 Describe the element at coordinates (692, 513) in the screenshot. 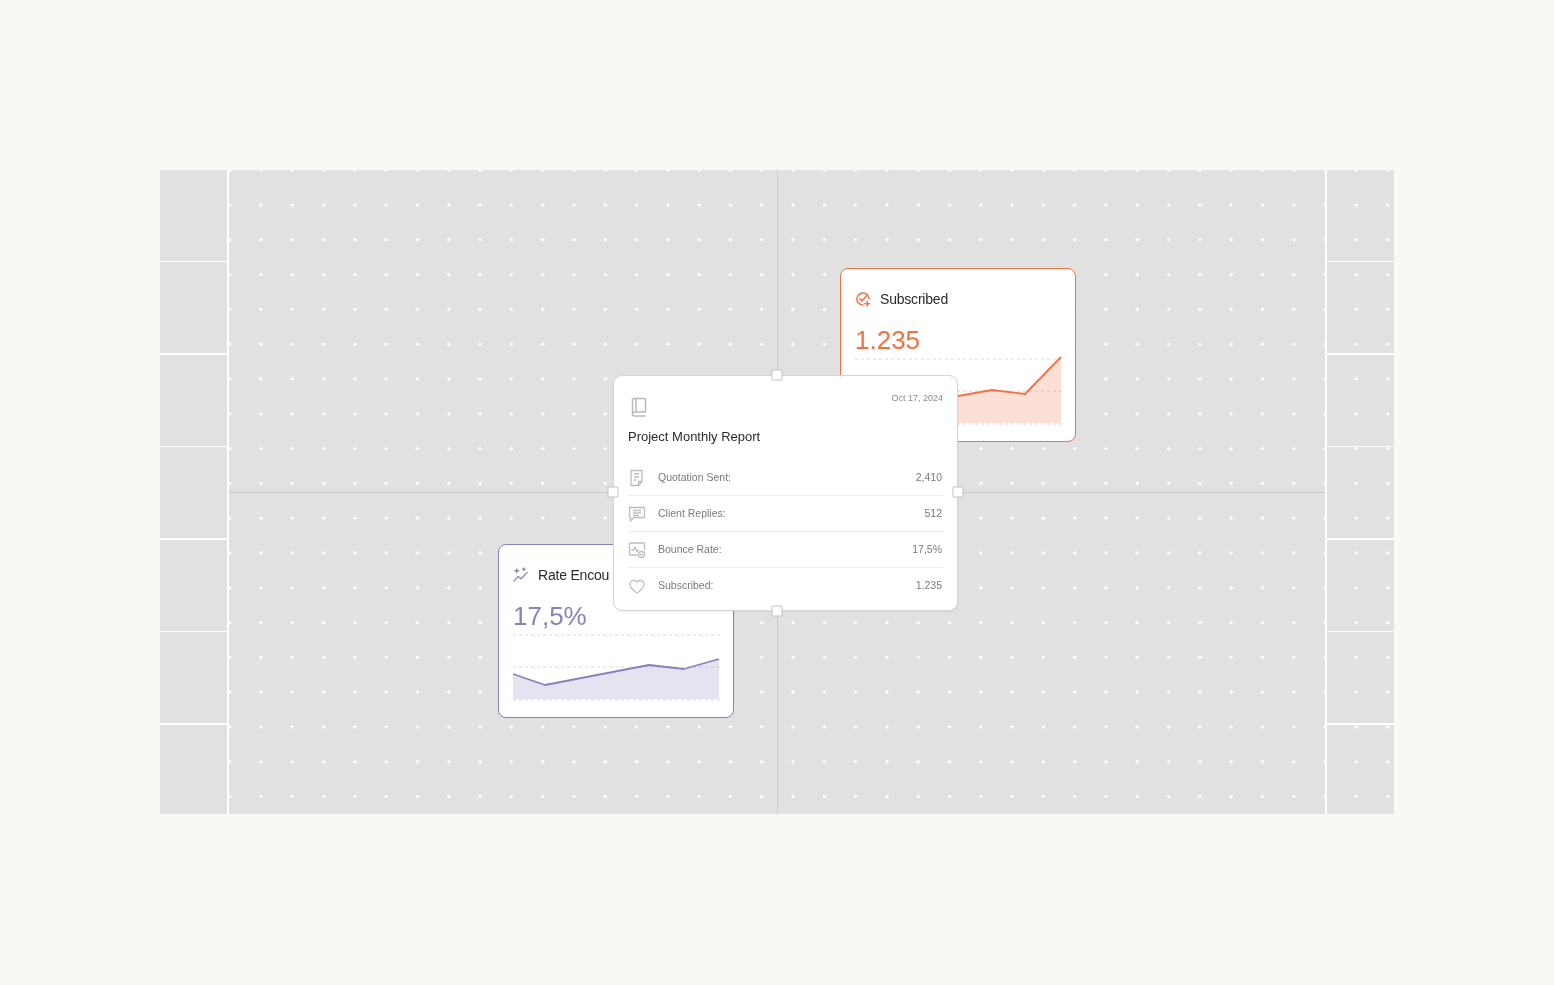

I see `row-label: Client Replies:` at that location.